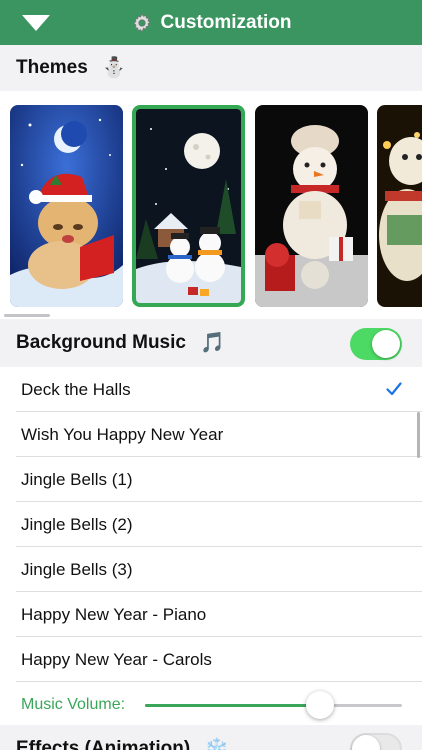 The image size is (422, 750). I want to click on gear-icon, so click(142, 22).